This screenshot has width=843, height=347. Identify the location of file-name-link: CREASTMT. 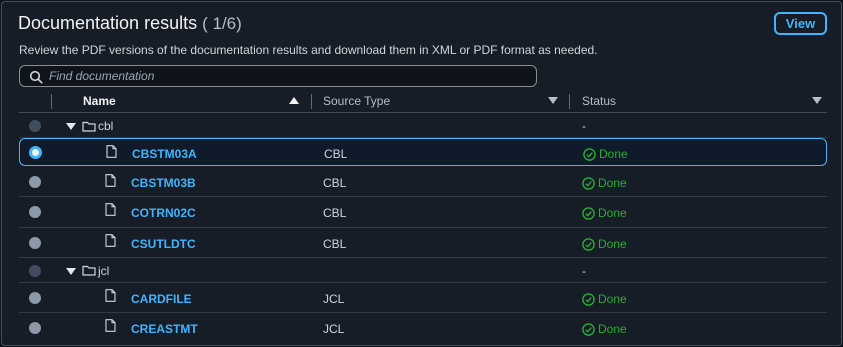
(164, 329).